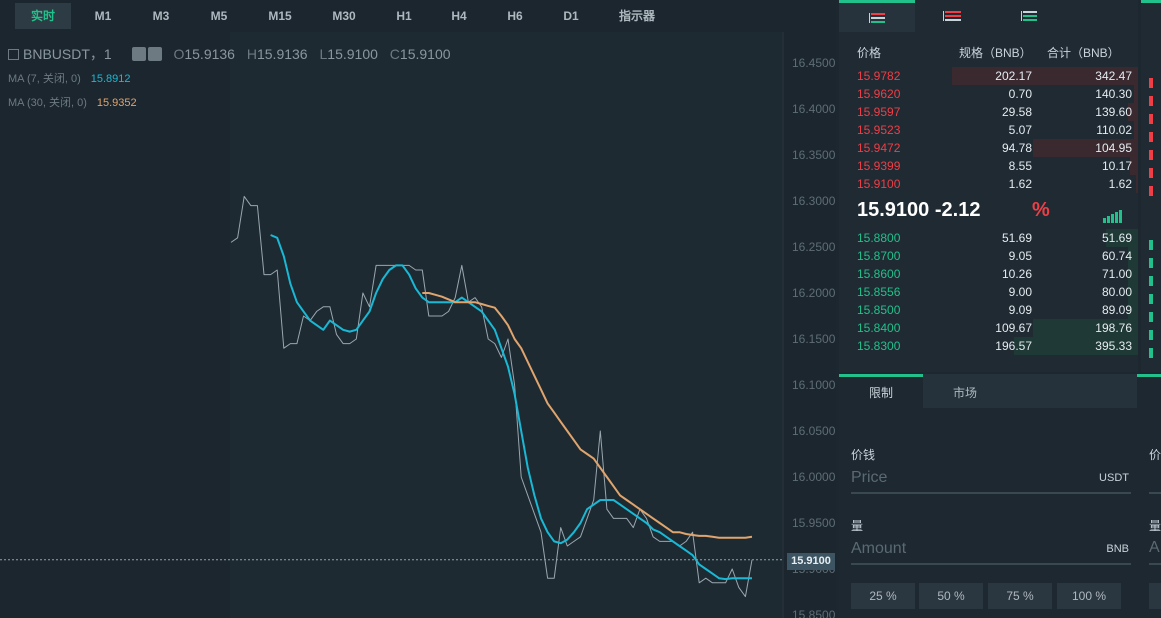 This screenshot has height=618, width=1161. What do you see at coordinates (953, 16) in the screenshot?
I see `view-asks-tab` at bounding box center [953, 16].